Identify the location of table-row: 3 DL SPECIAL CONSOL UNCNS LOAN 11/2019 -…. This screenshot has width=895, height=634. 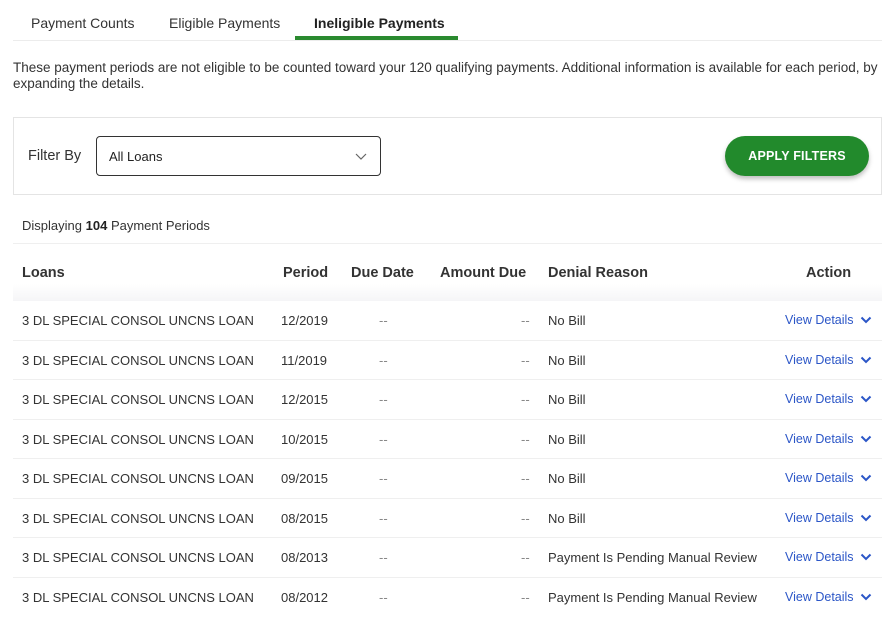
(447, 360).